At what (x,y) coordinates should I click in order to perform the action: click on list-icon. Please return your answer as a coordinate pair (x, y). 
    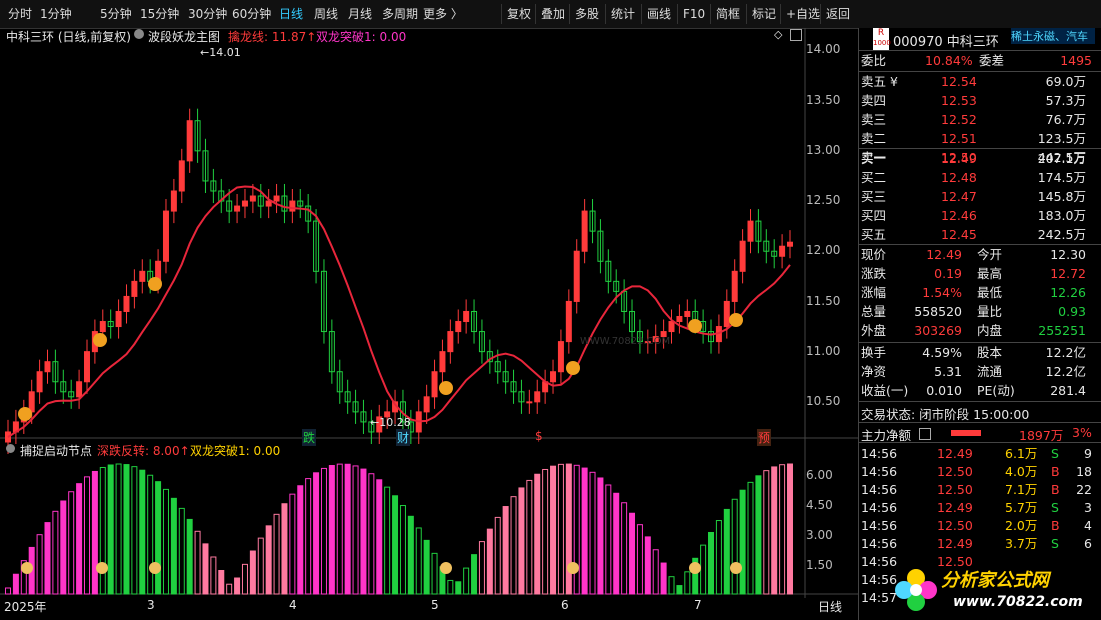
    Looking at the image, I should click on (925, 434).